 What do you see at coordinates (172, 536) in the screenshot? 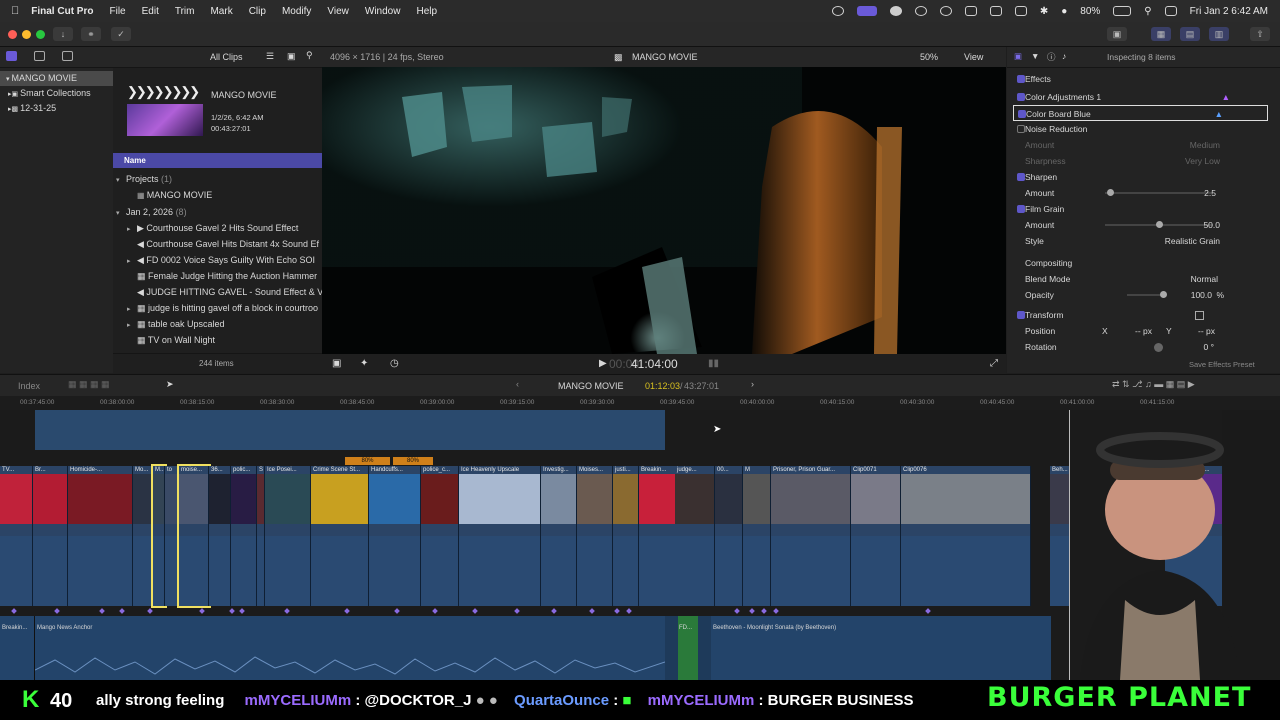
I see `timeline-clip: to` at bounding box center [172, 536].